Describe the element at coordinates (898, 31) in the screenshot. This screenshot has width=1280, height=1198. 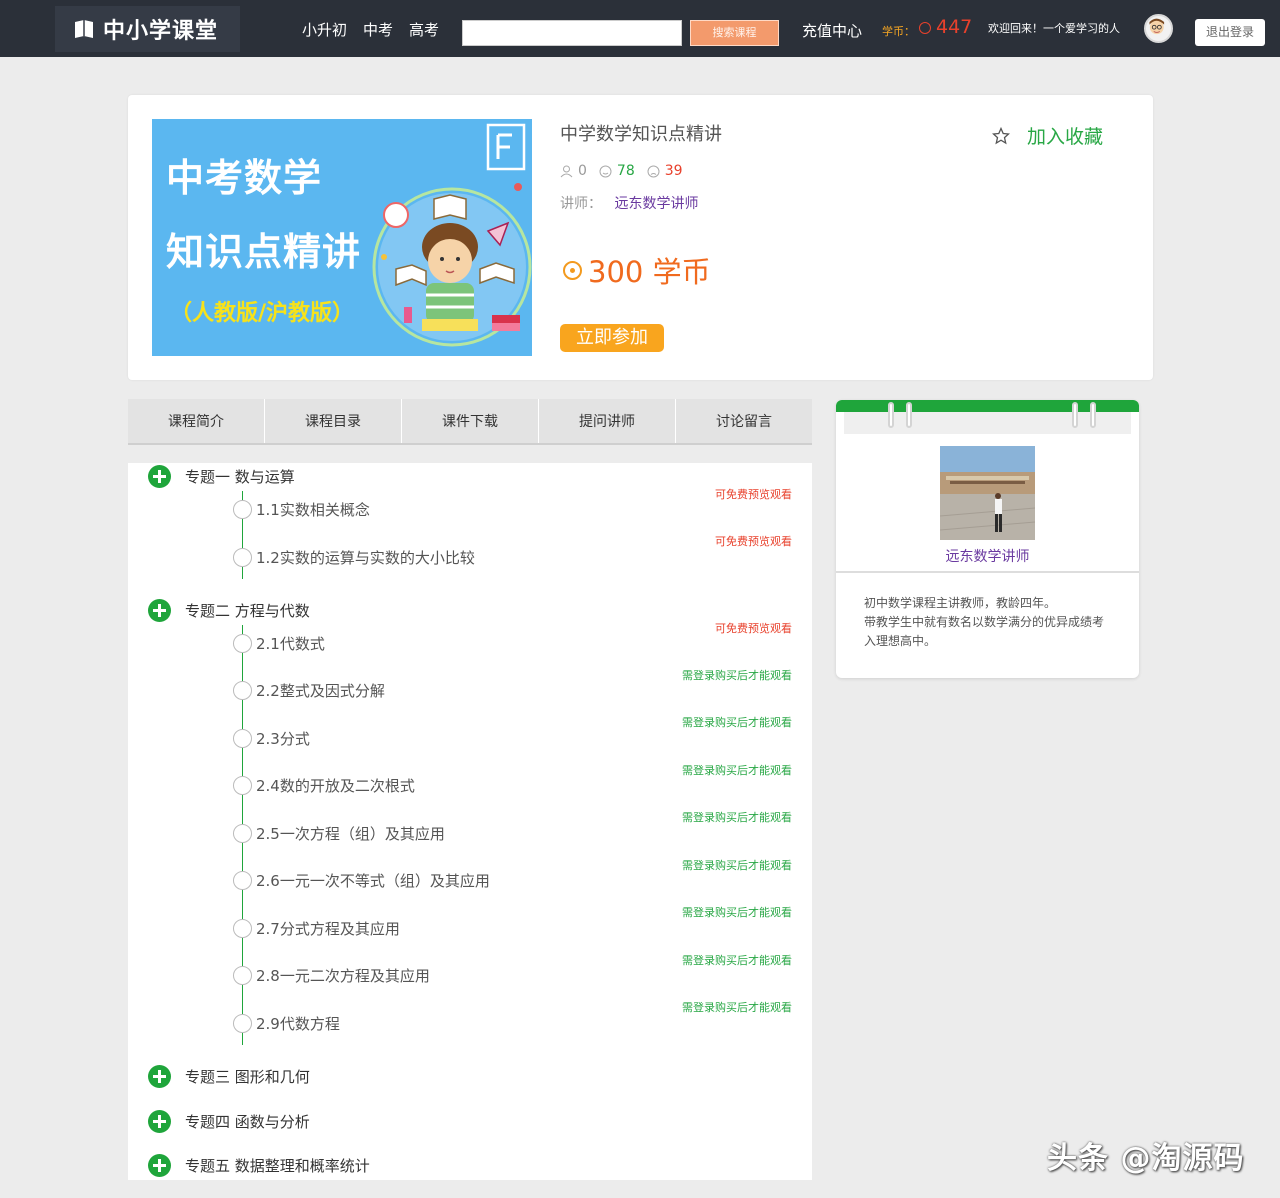
I see `coin-label: 学币：` at that location.